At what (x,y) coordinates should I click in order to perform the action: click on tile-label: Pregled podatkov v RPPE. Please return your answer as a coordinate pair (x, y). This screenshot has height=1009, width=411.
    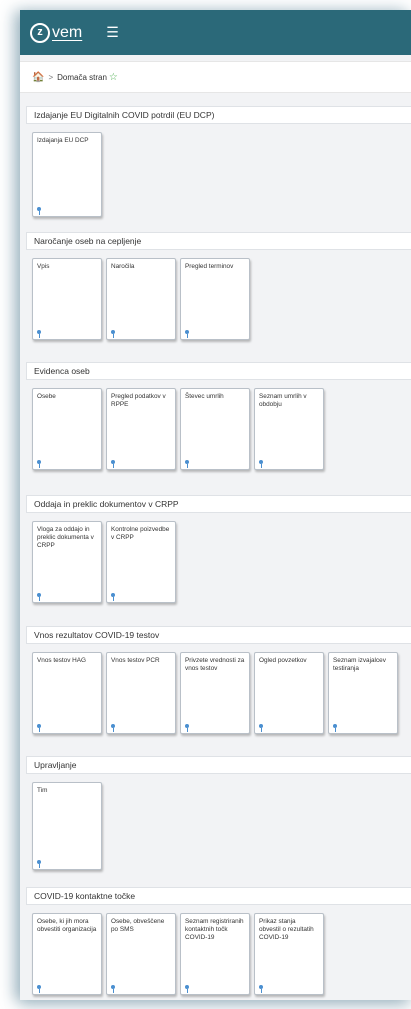
    Looking at the image, I should click on (138, 400).